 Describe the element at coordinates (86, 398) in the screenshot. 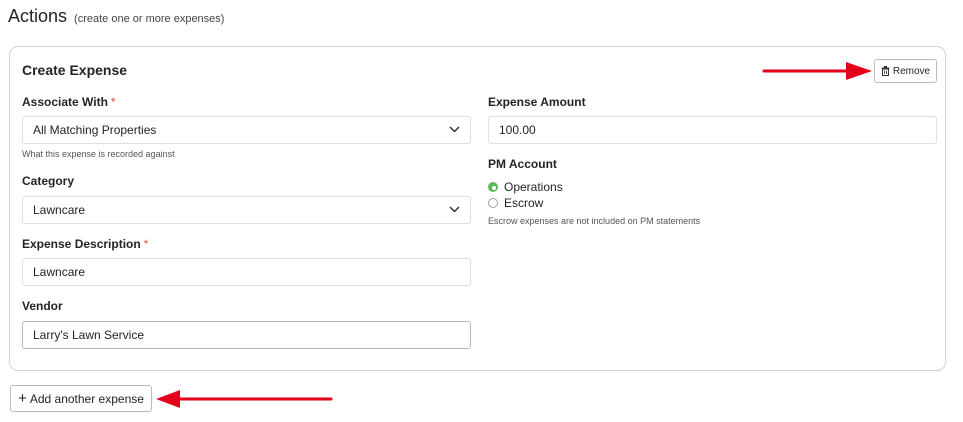

I see `add-another-expense-label: Add another expense` at that location.